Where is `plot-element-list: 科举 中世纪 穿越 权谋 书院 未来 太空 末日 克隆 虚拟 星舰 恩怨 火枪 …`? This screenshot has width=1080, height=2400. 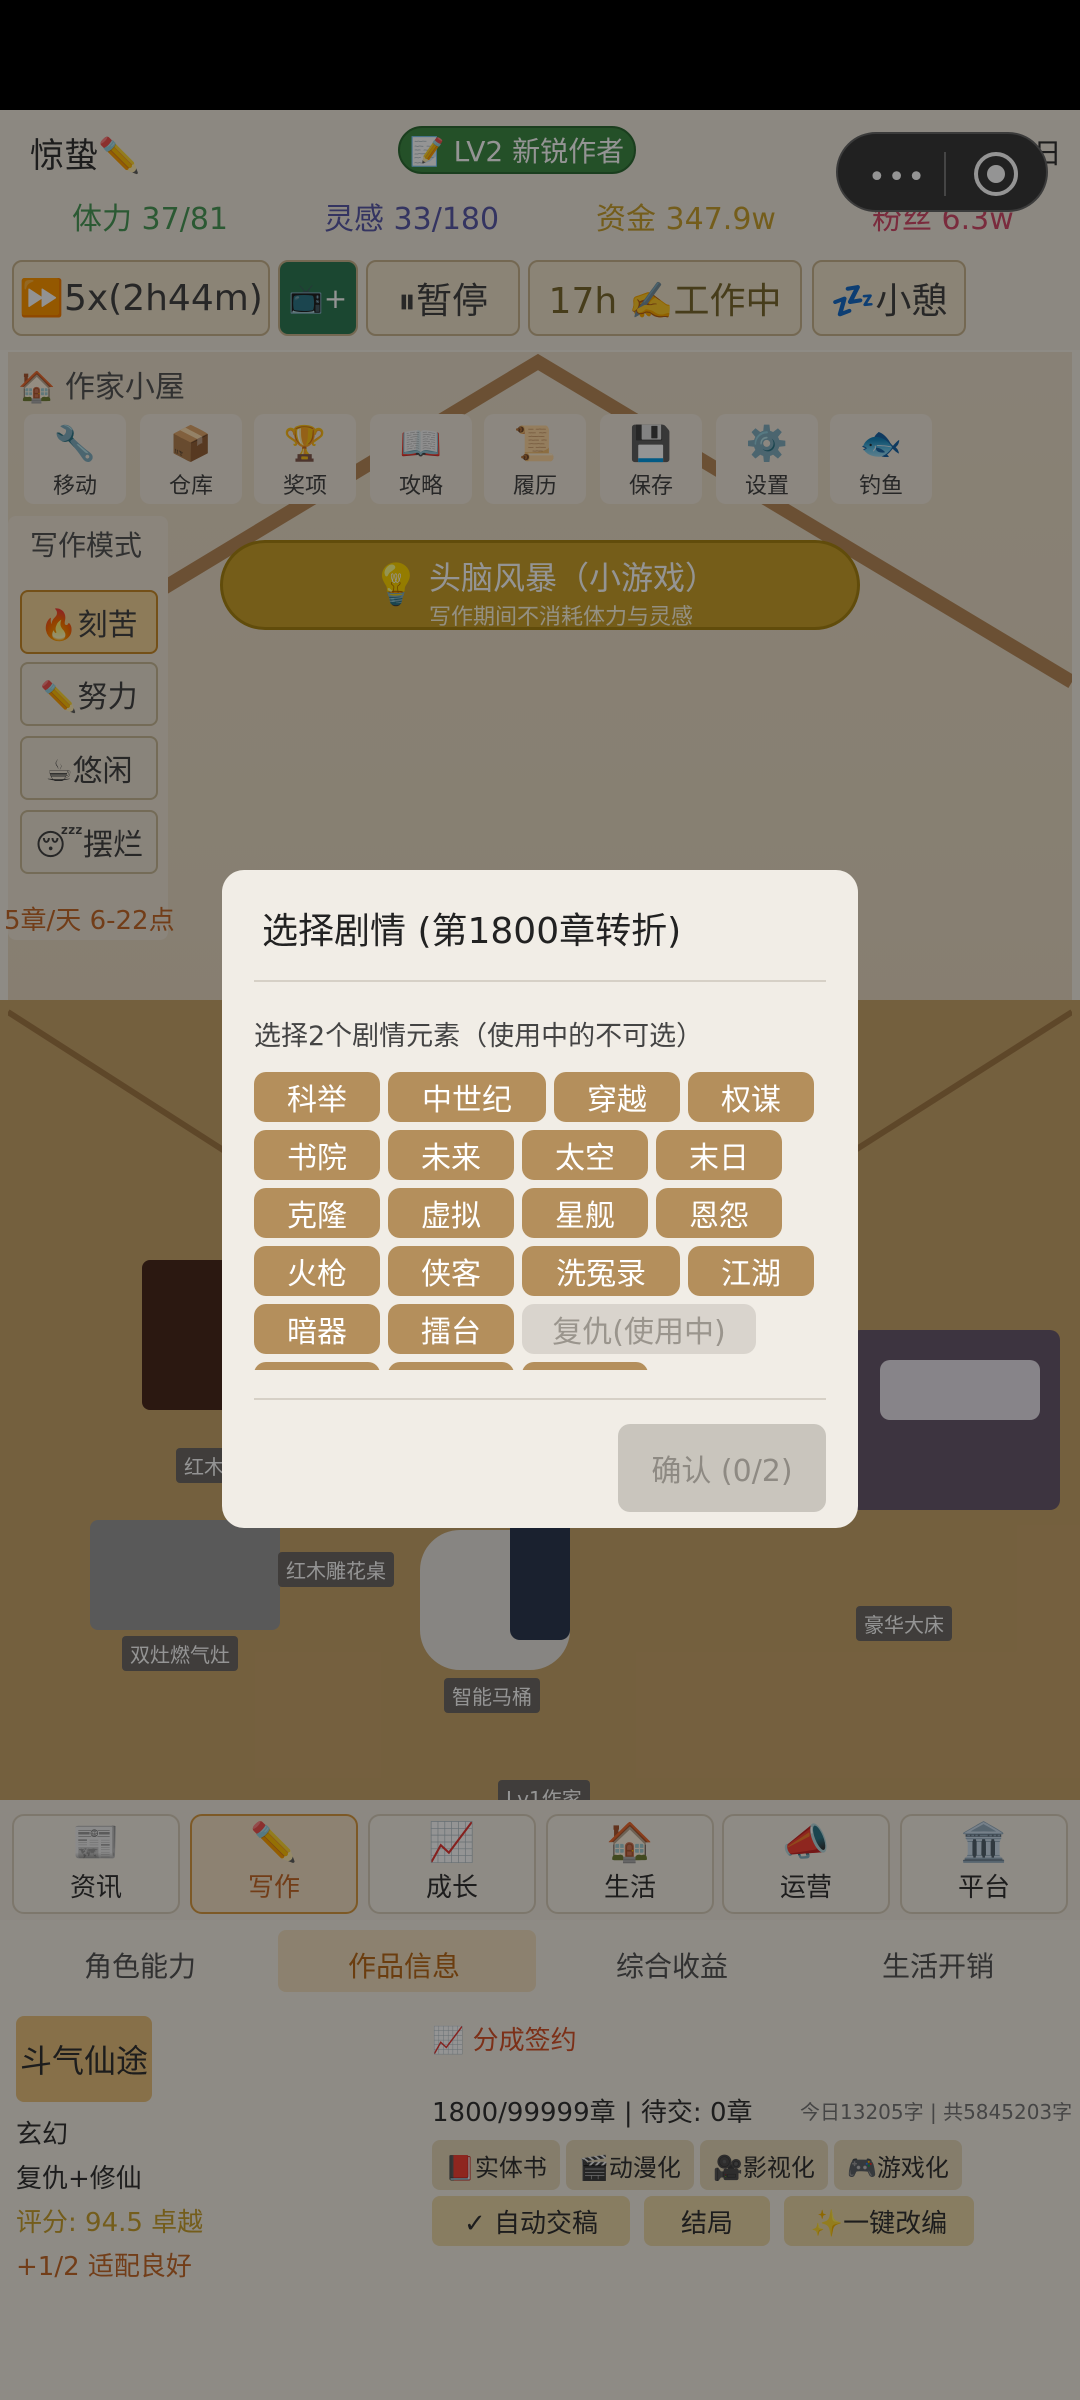
plot-element-list: 科举 中世纪 穿越 权谋 书院 未来 太空 末日 克隆 虚拟 星舰 恩怨 火枪 … is located at coordinates (544, 1220).